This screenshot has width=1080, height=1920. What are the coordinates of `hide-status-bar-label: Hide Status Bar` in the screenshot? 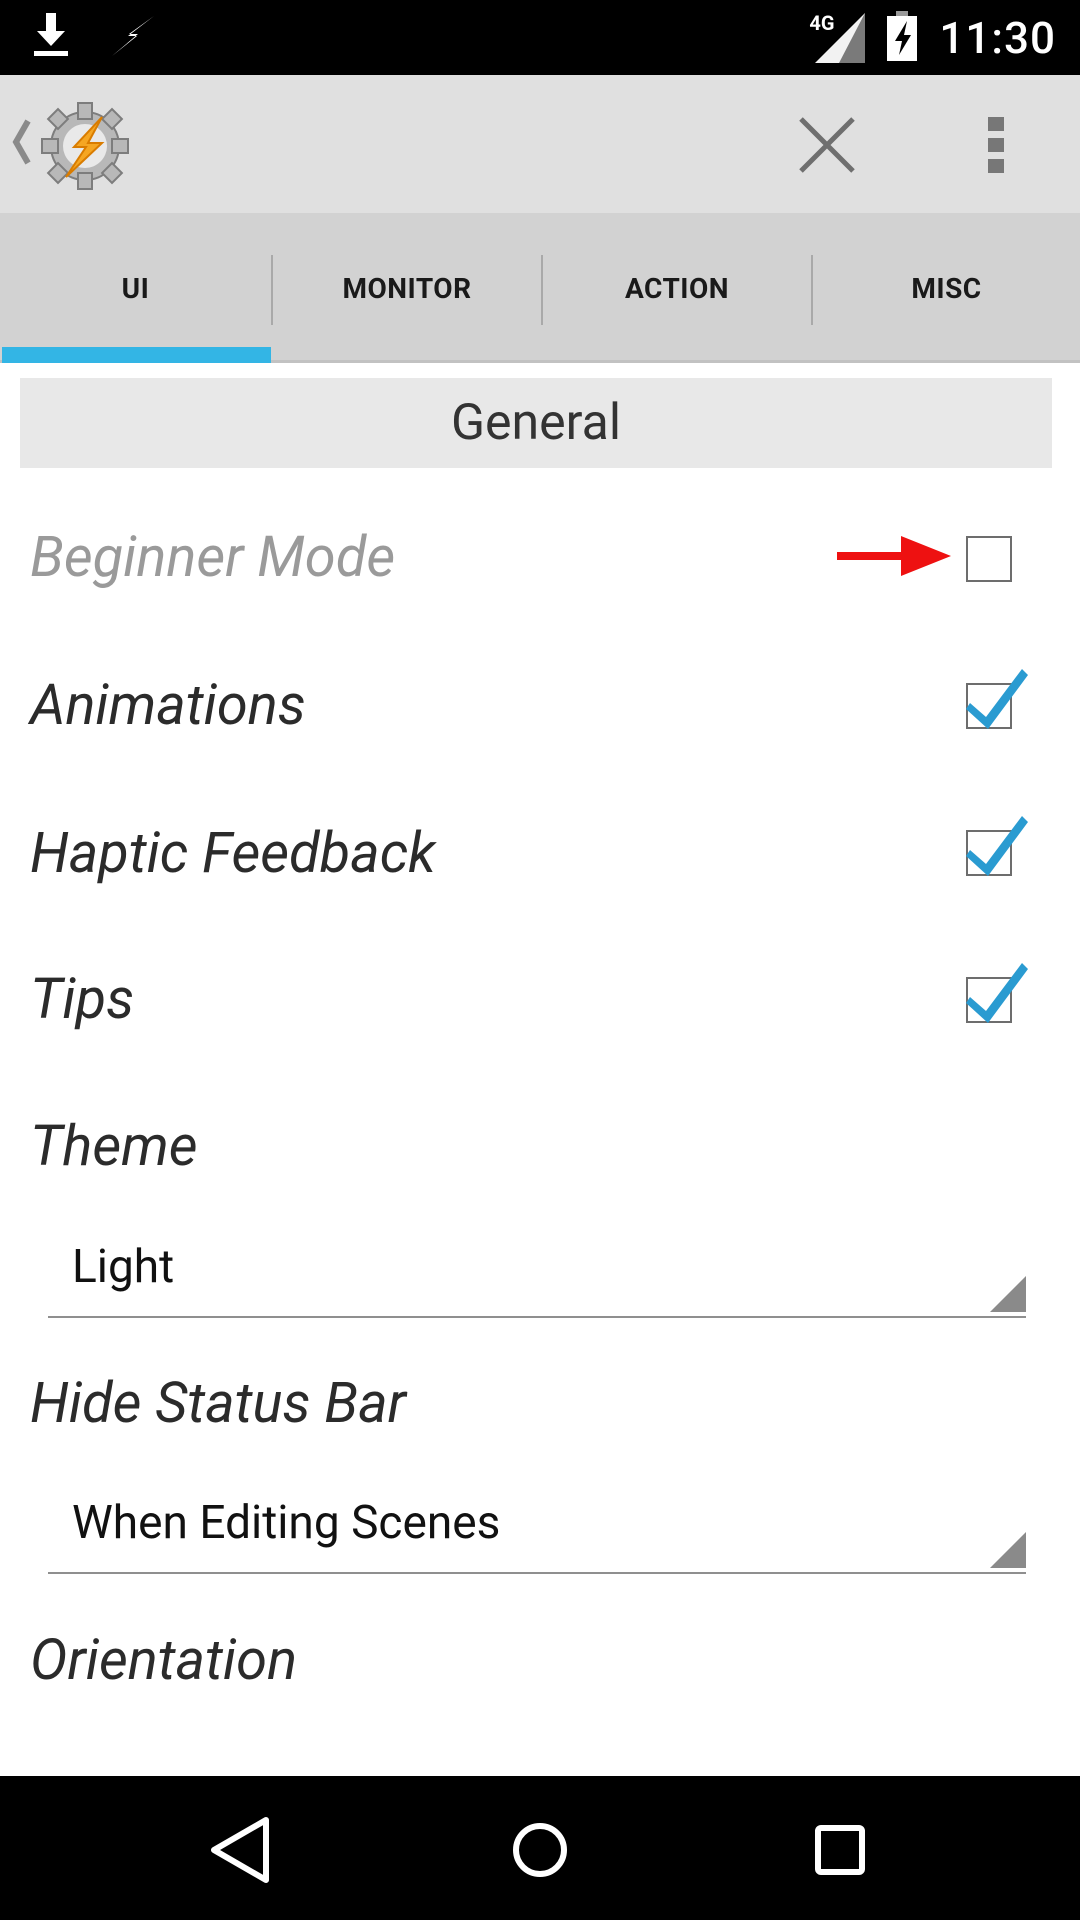 It's located at (218, 1403).